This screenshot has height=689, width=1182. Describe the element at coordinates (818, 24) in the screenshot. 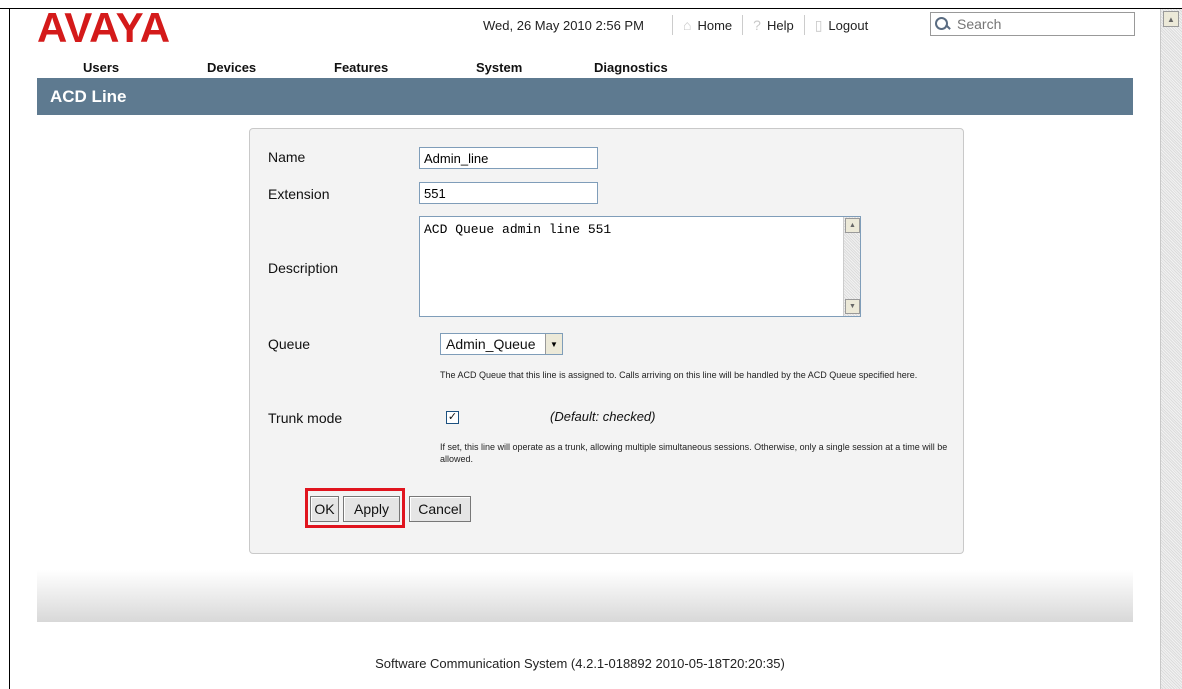

I see `lock-icon: ▯` at that location.